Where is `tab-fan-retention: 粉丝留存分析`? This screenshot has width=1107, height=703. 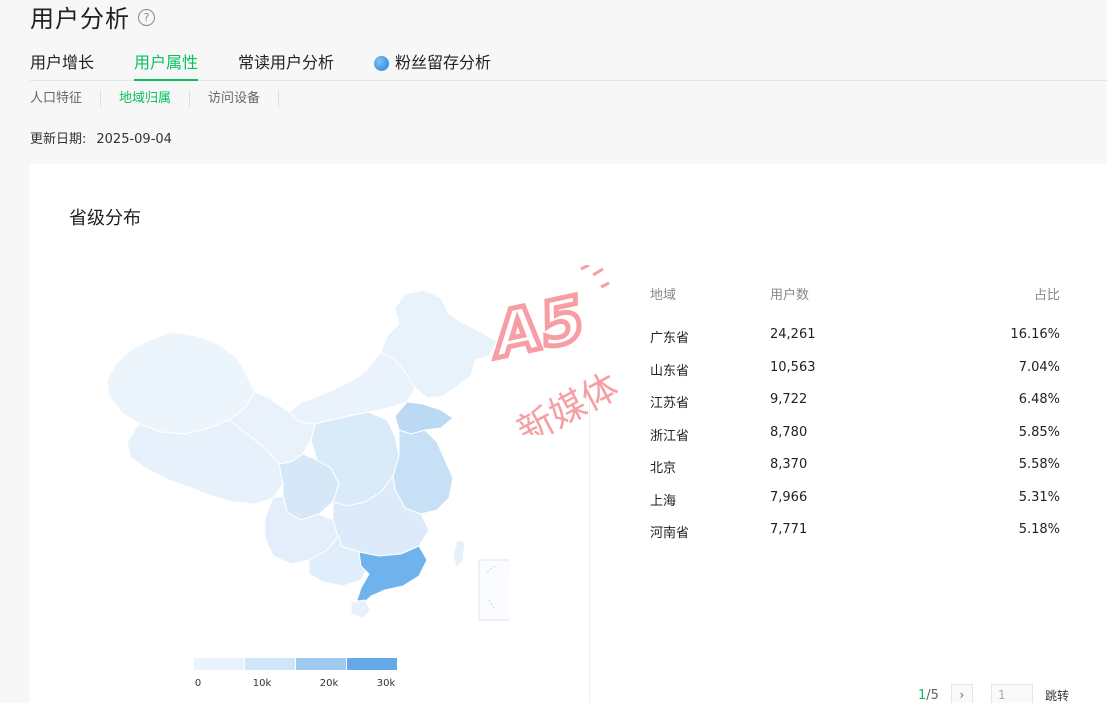 tab-fan-retention: 粉丝留存分析 is located at coordinates (432, 64).